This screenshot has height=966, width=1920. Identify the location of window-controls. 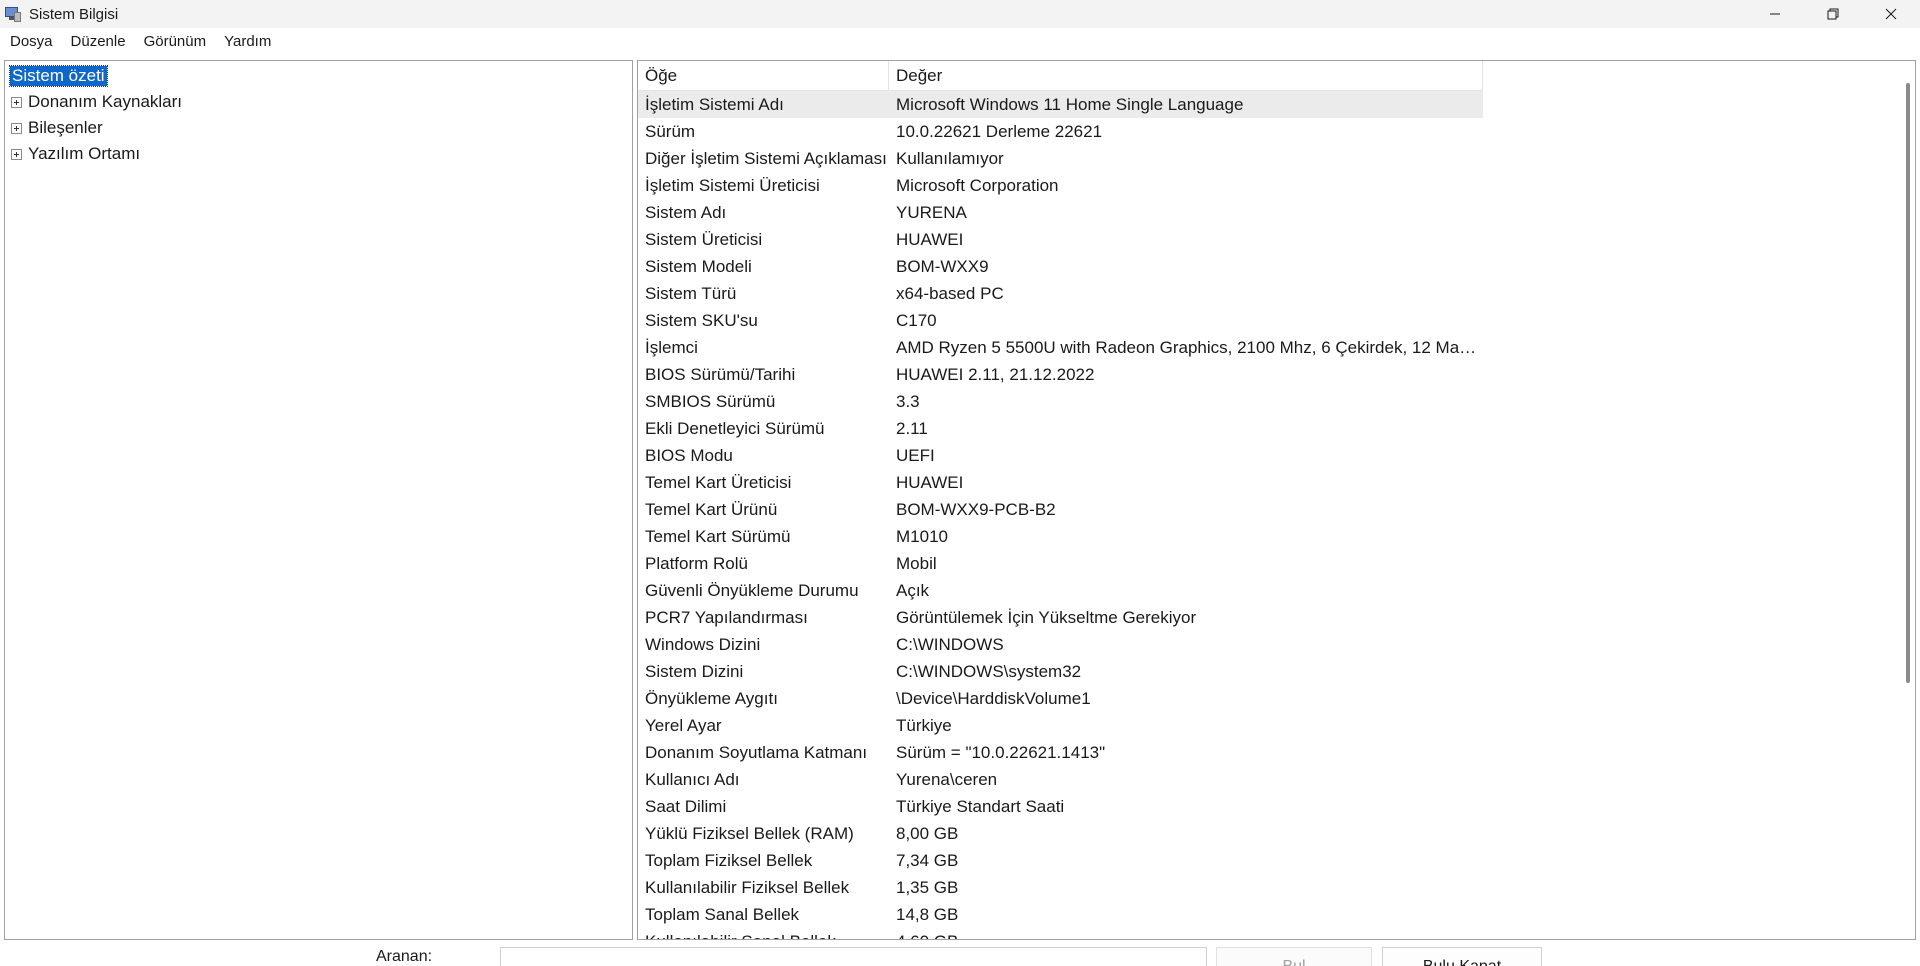
(1833, 14).